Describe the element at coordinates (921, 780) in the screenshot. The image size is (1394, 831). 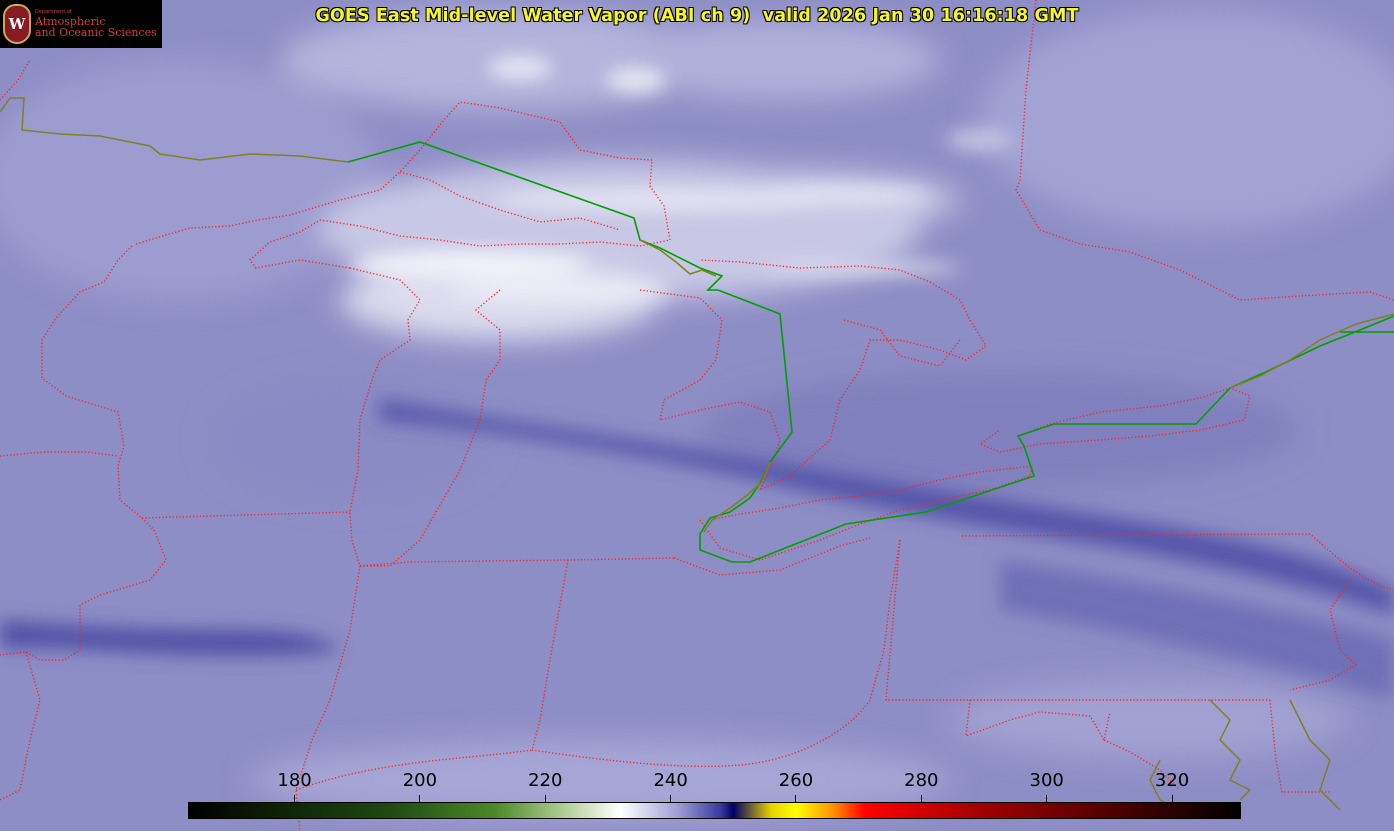
I see `colorbar-tick-label: 280` at that location.